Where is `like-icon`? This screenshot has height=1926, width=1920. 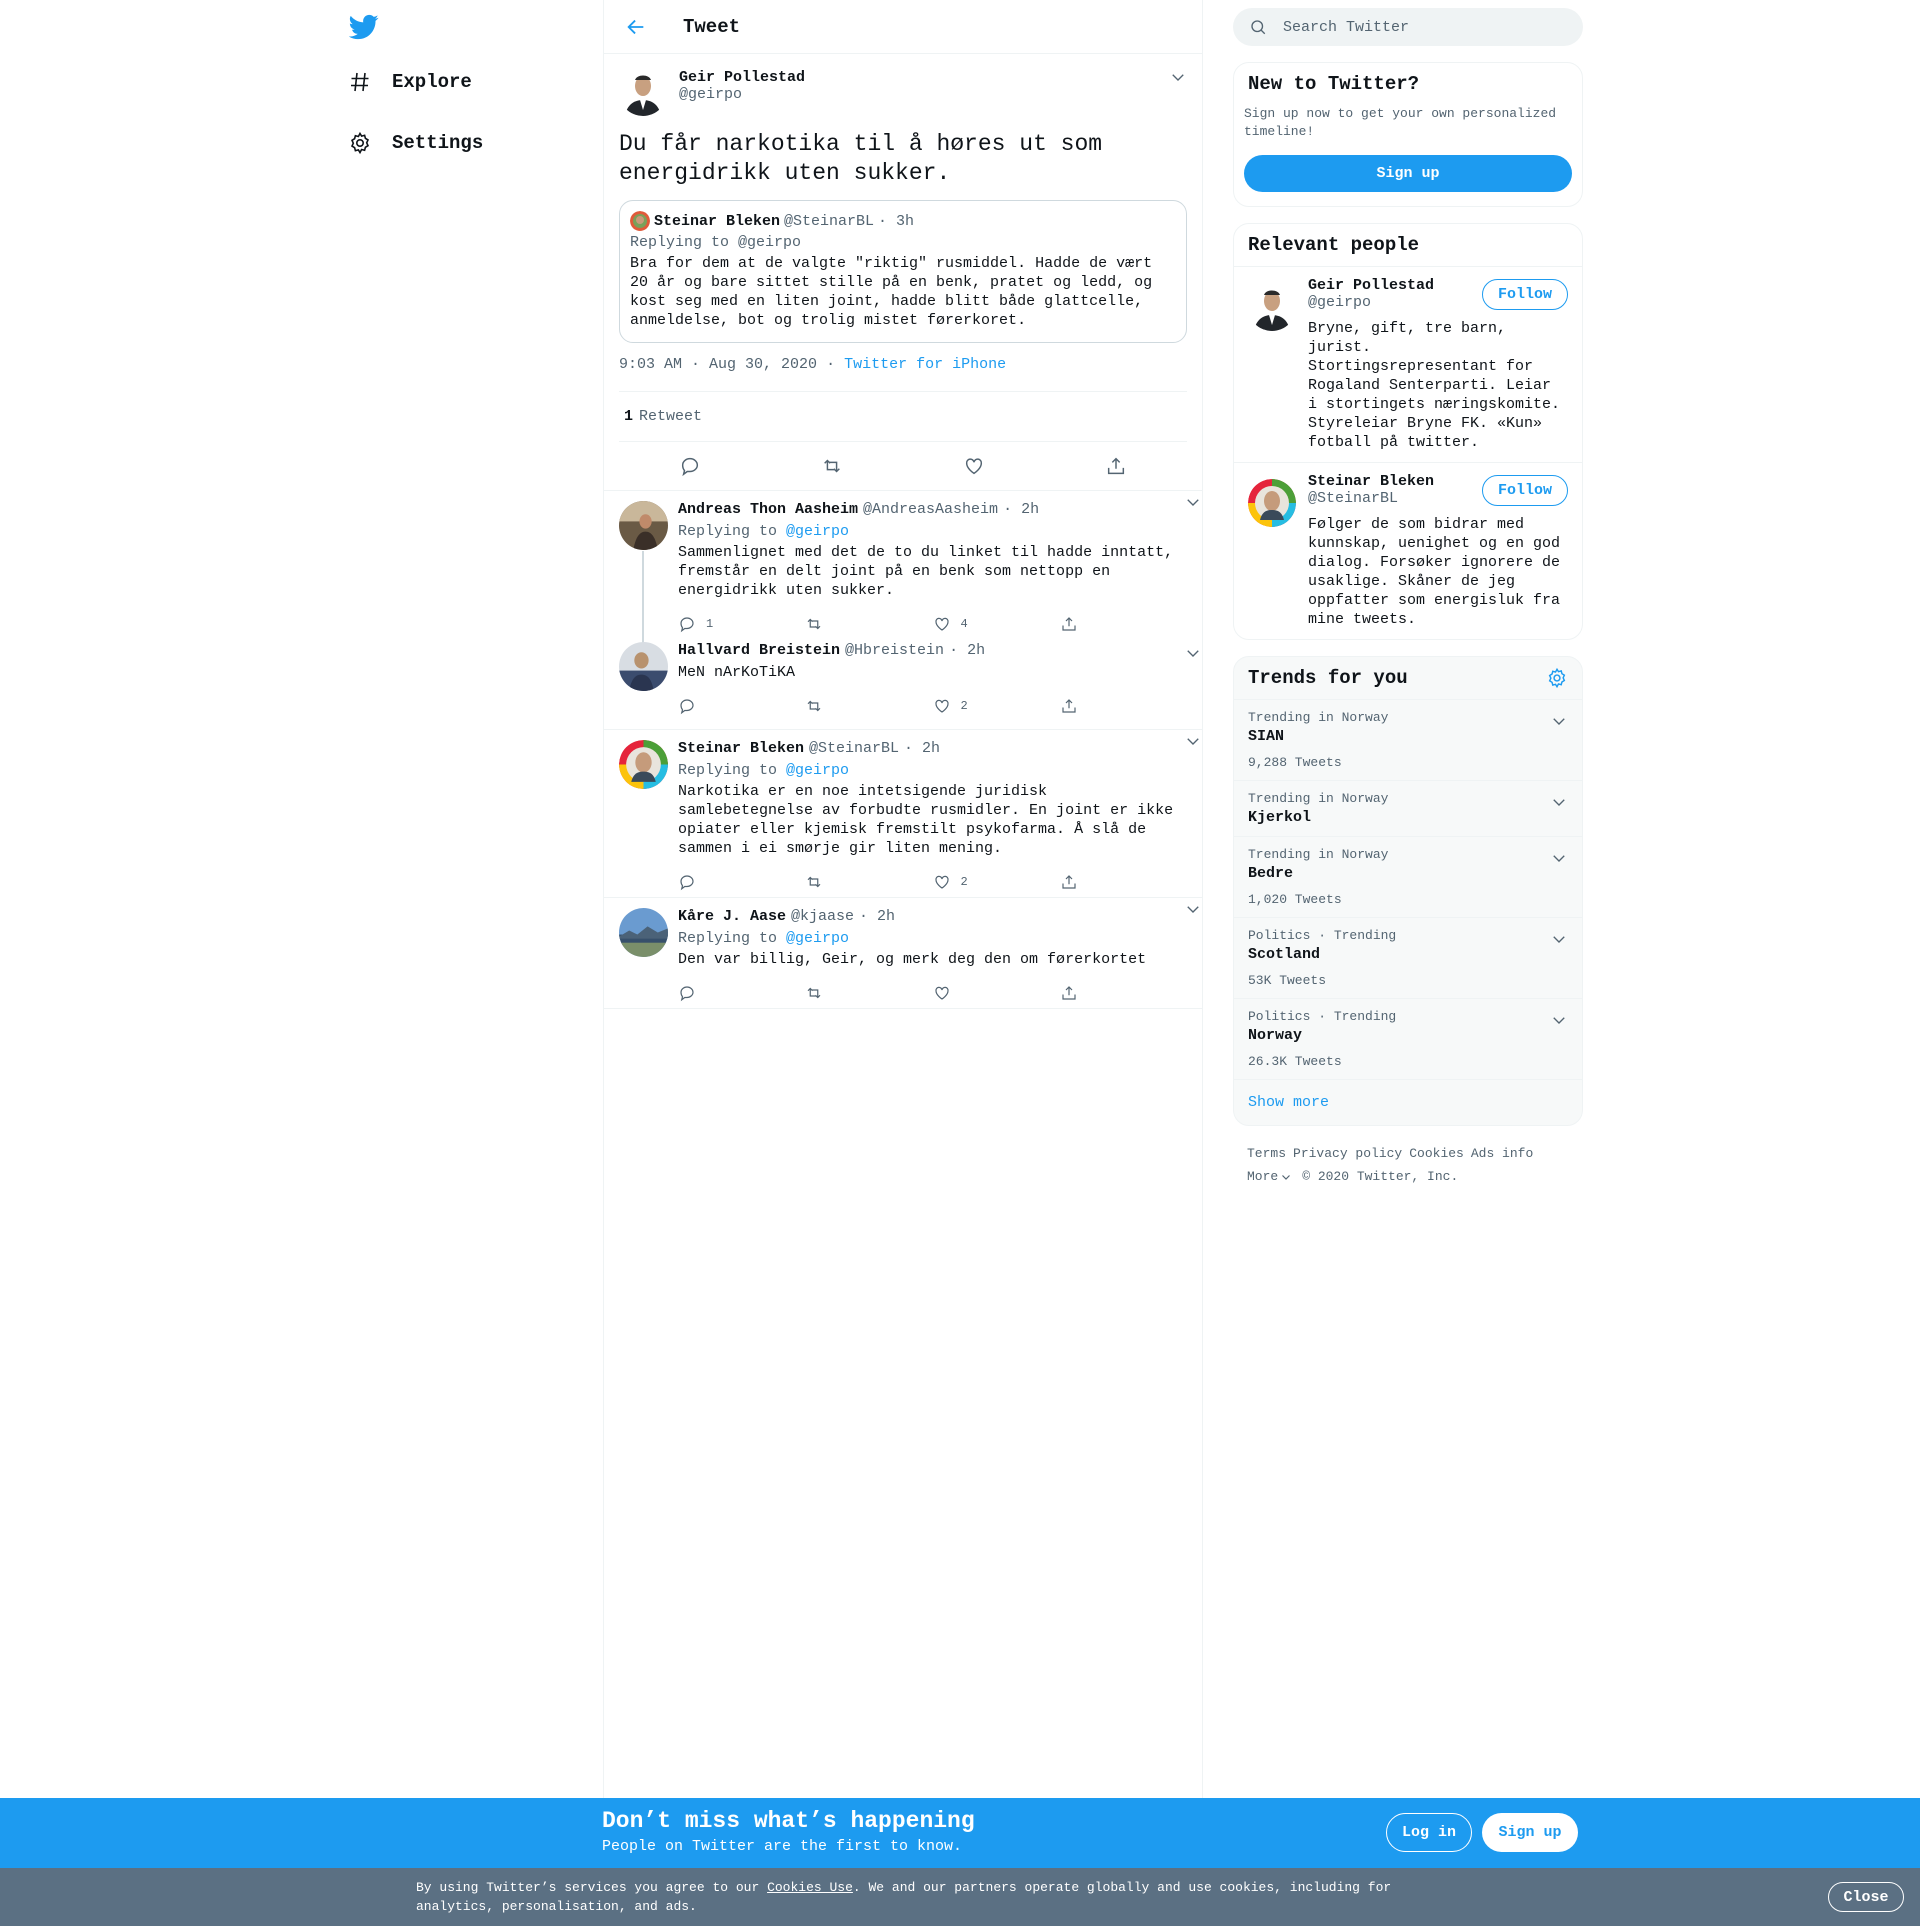
like-icon is located at coordinates (974, 466).